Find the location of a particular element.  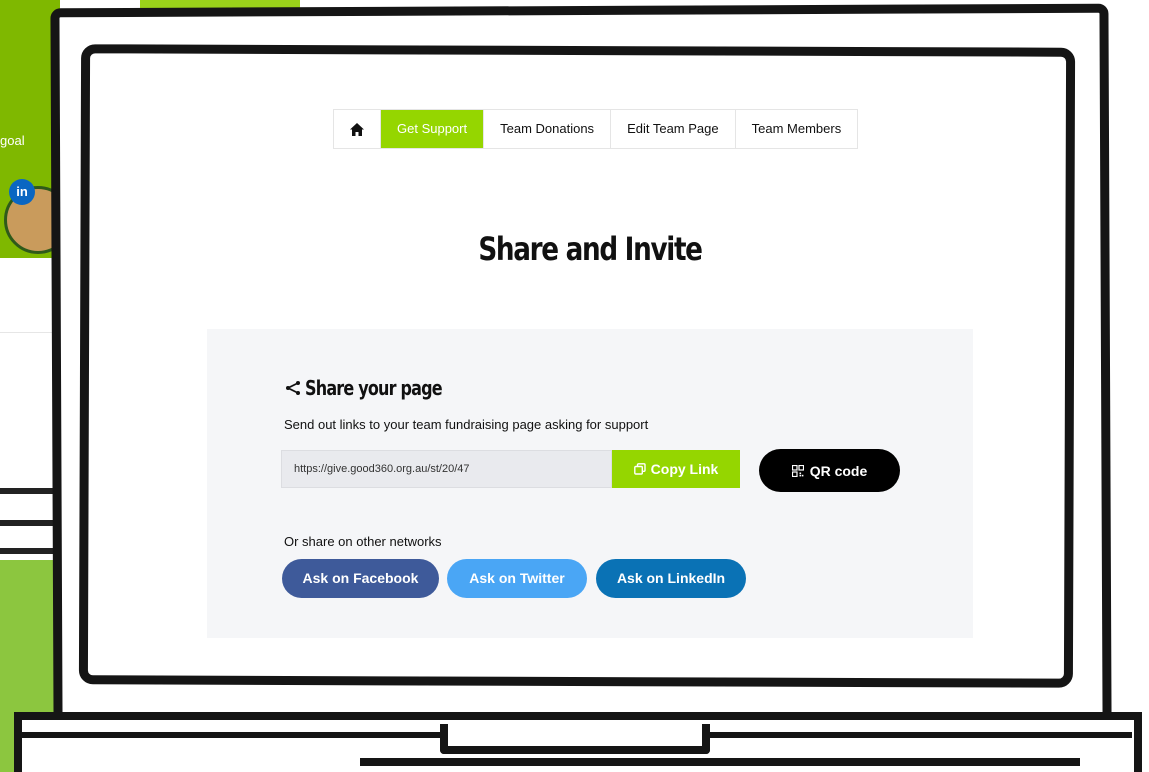

copy-link-button: Copy Link is located at coordinates (676, 469).